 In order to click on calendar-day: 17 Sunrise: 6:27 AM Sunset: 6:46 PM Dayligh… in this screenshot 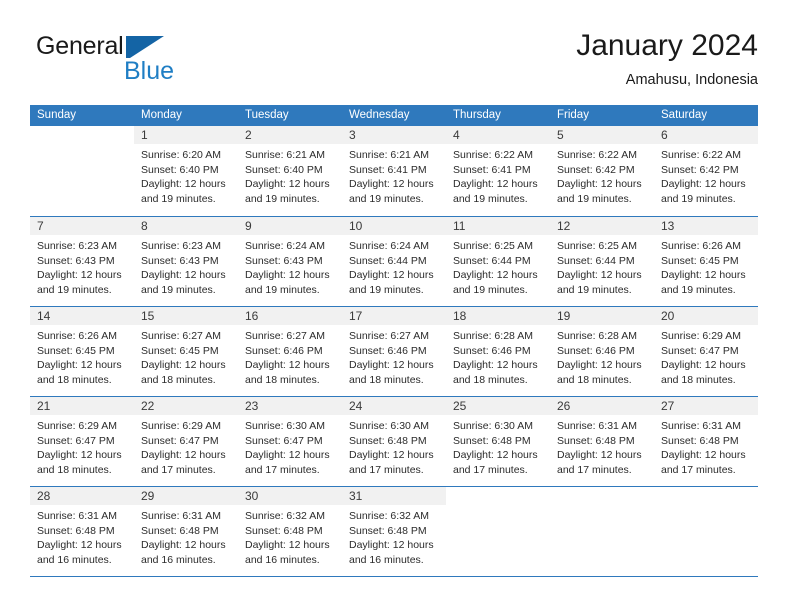, I will do `click(394, 351)`.